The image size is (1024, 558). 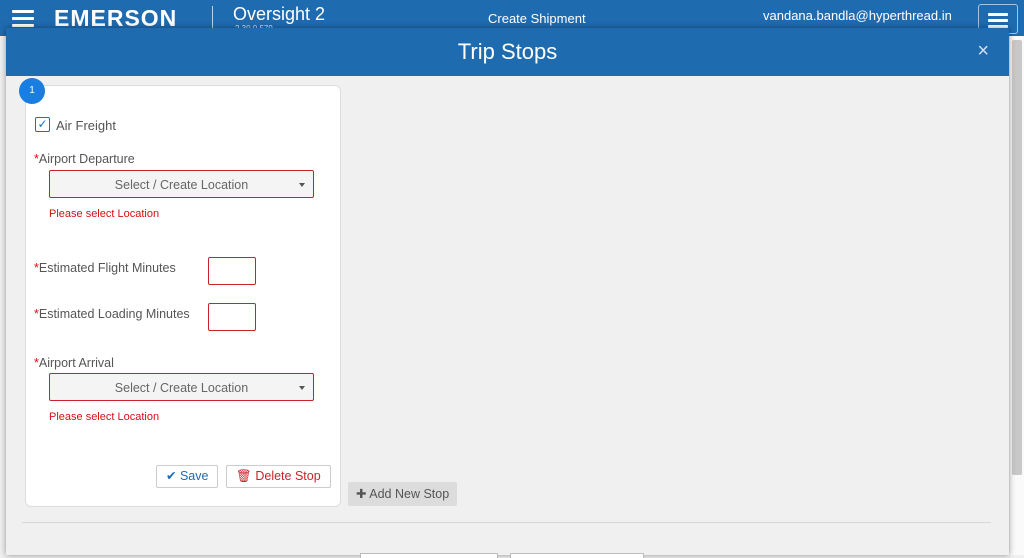 What do you see at coordinates (187, 476) in the screenshot?
I see `save-button: ✔ Save` at bounding box center [187, 476].